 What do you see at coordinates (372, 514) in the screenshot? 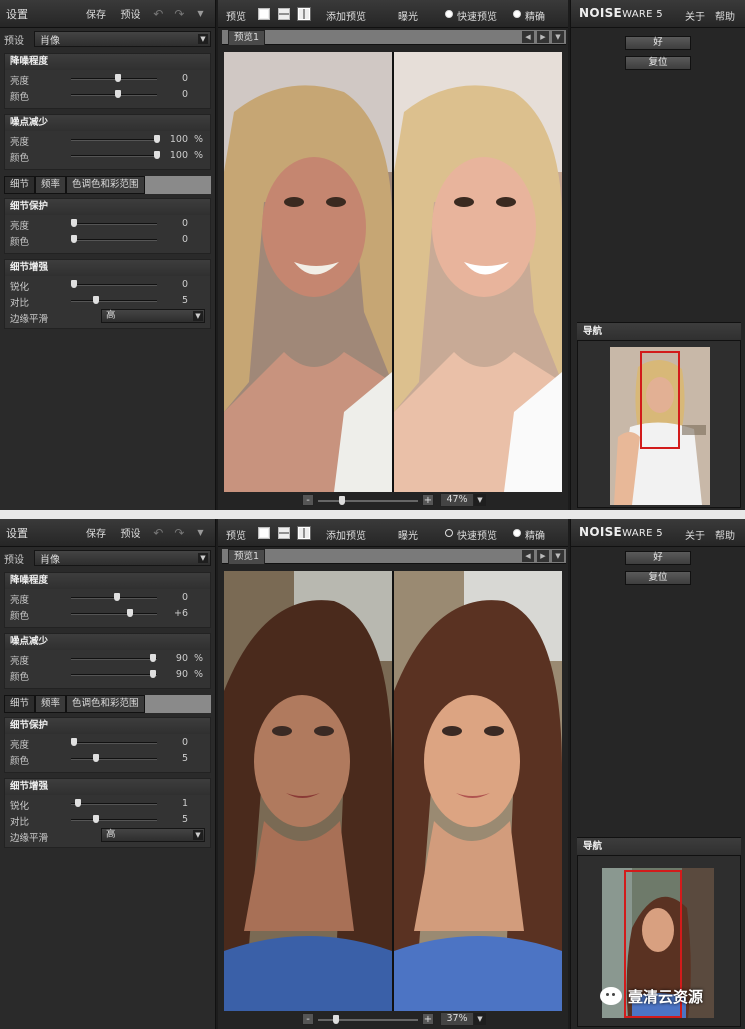
I see `screenshot-separator` at bounding box center [372, 514].